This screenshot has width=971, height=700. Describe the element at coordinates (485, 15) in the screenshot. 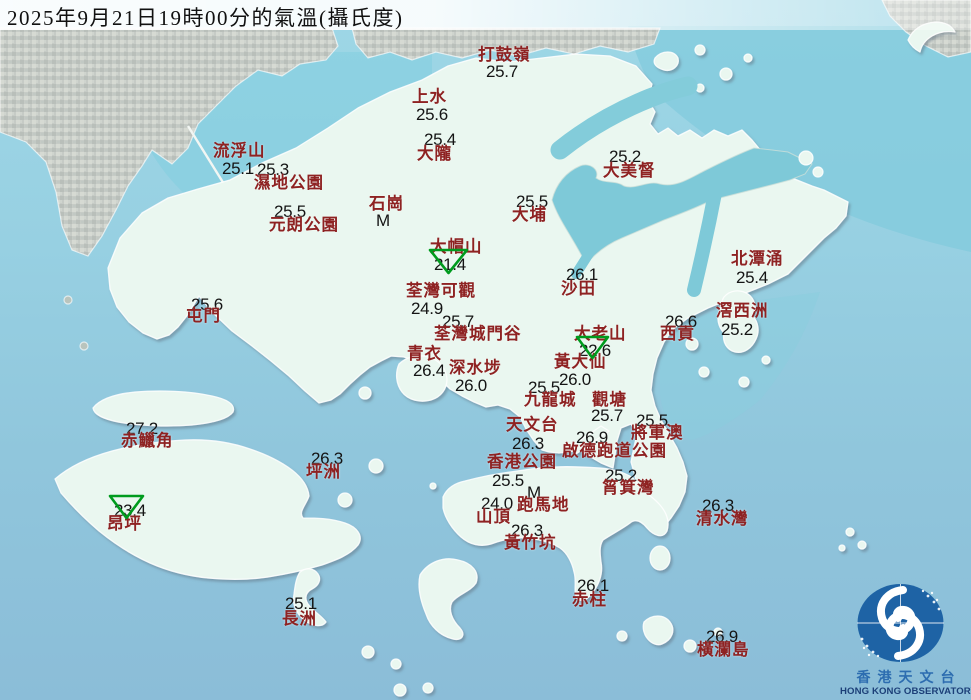

I see `title-bar: 2025年9月21日19時00分的氣溫(攝氏度)` at that location.